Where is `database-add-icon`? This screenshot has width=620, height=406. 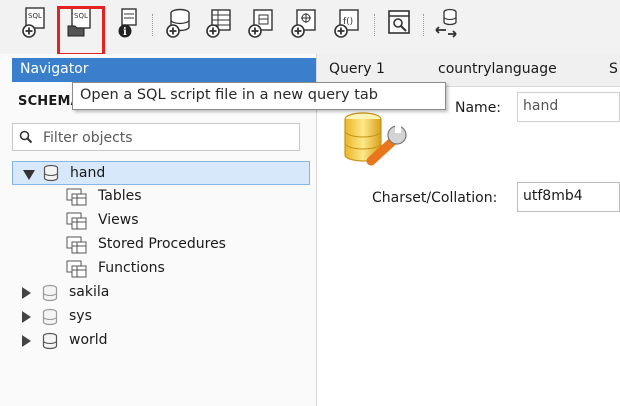
database-add-icon is located at coordinates (178, 23).